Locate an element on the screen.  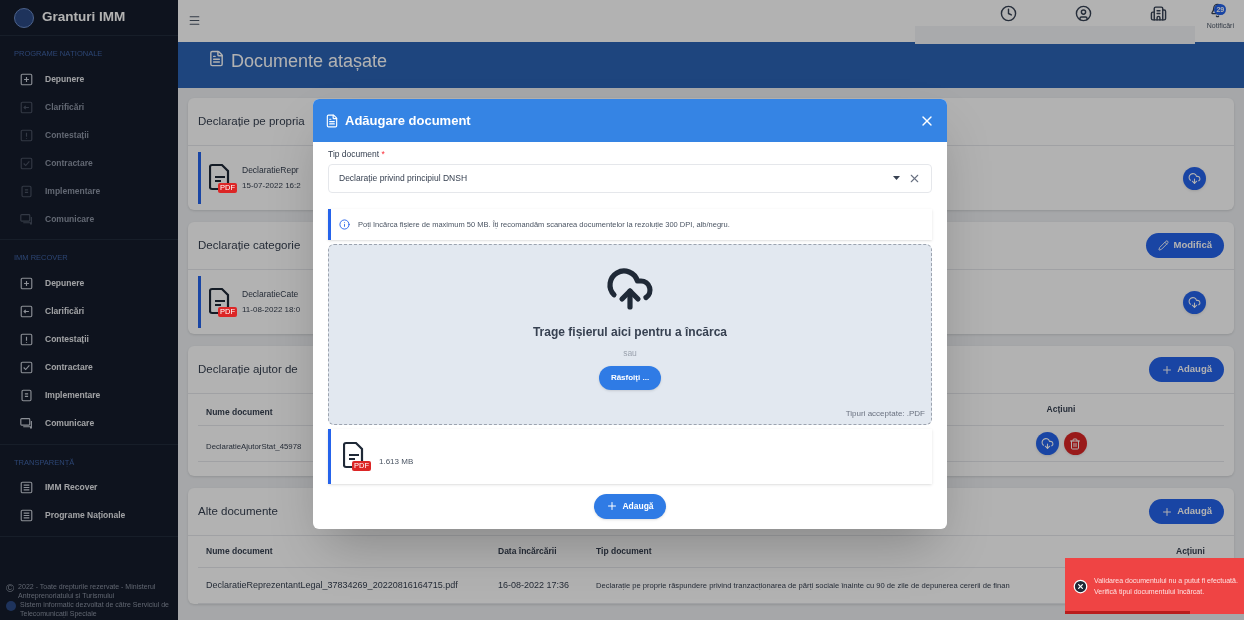
delete-button is located at coordinates (1075, 443).